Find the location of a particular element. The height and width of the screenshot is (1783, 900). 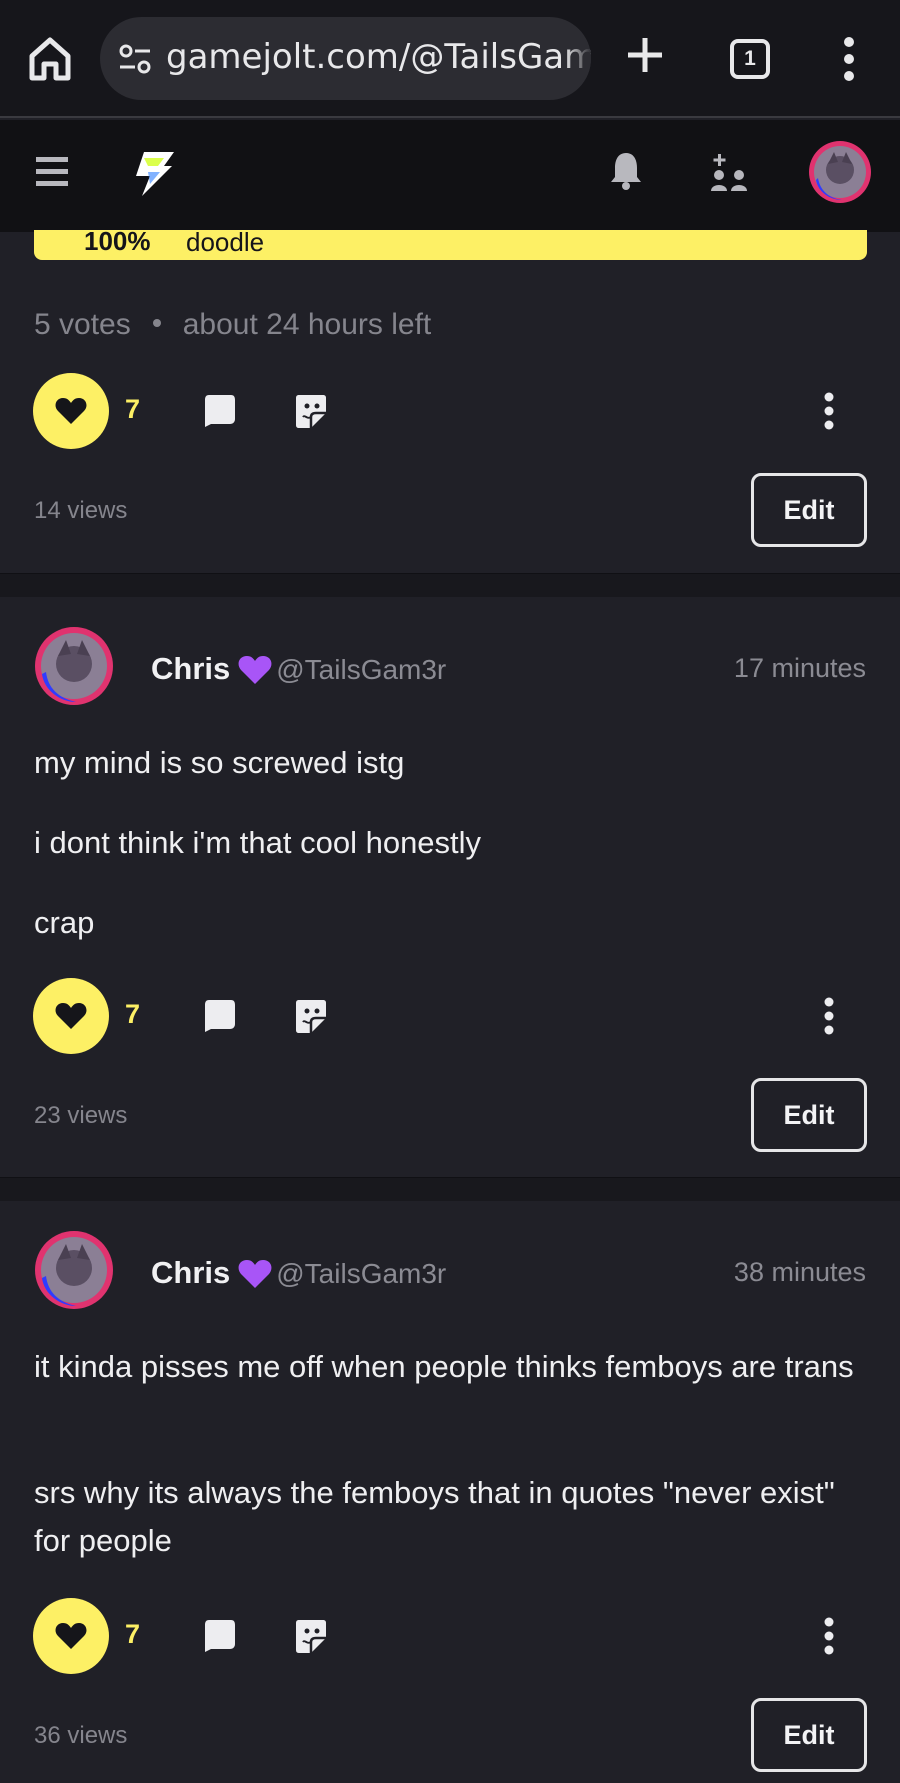

view-count: 36 views is located at coordinates (81, 1735).